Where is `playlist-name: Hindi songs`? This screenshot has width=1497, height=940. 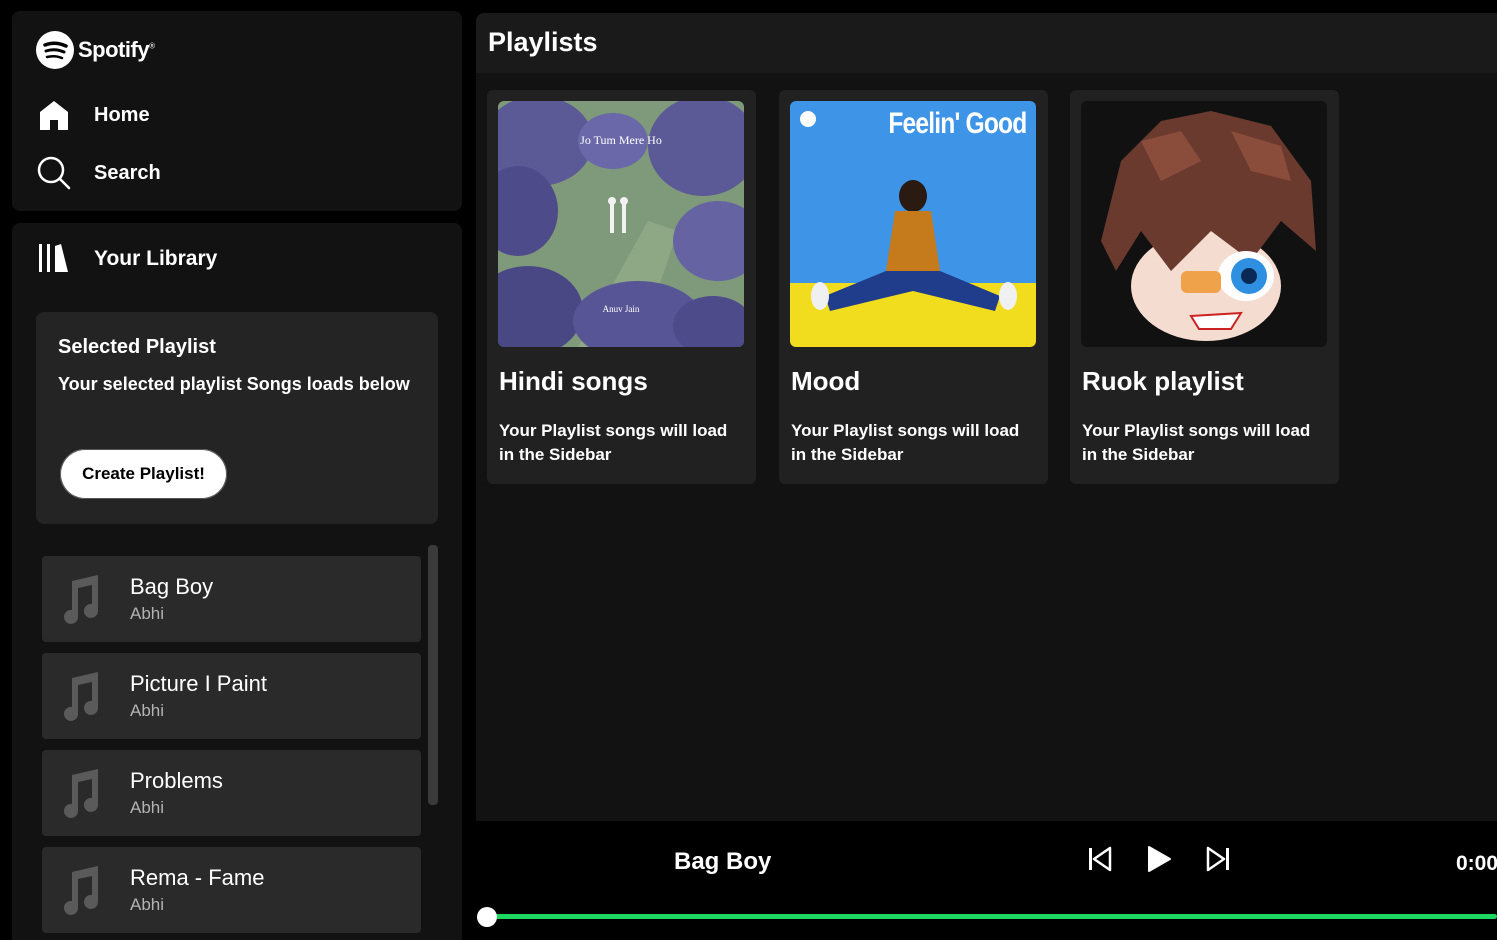 playlist-name: Hindi songs is located at coordinates (573, 381).